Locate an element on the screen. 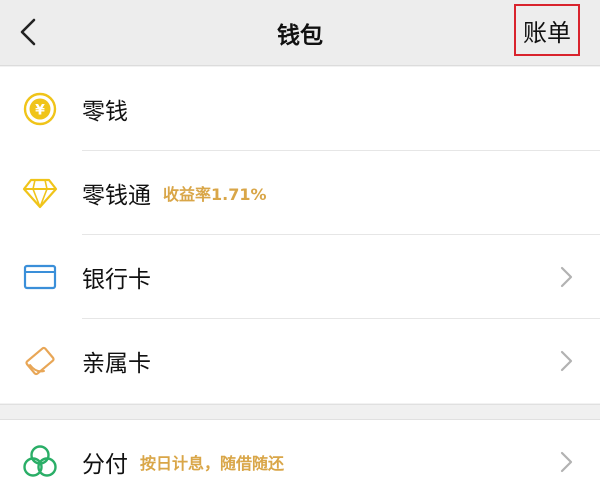 The width and height of the screenshot is (600, 500). bill-button: 账单 is located at coordinates (547, 30).